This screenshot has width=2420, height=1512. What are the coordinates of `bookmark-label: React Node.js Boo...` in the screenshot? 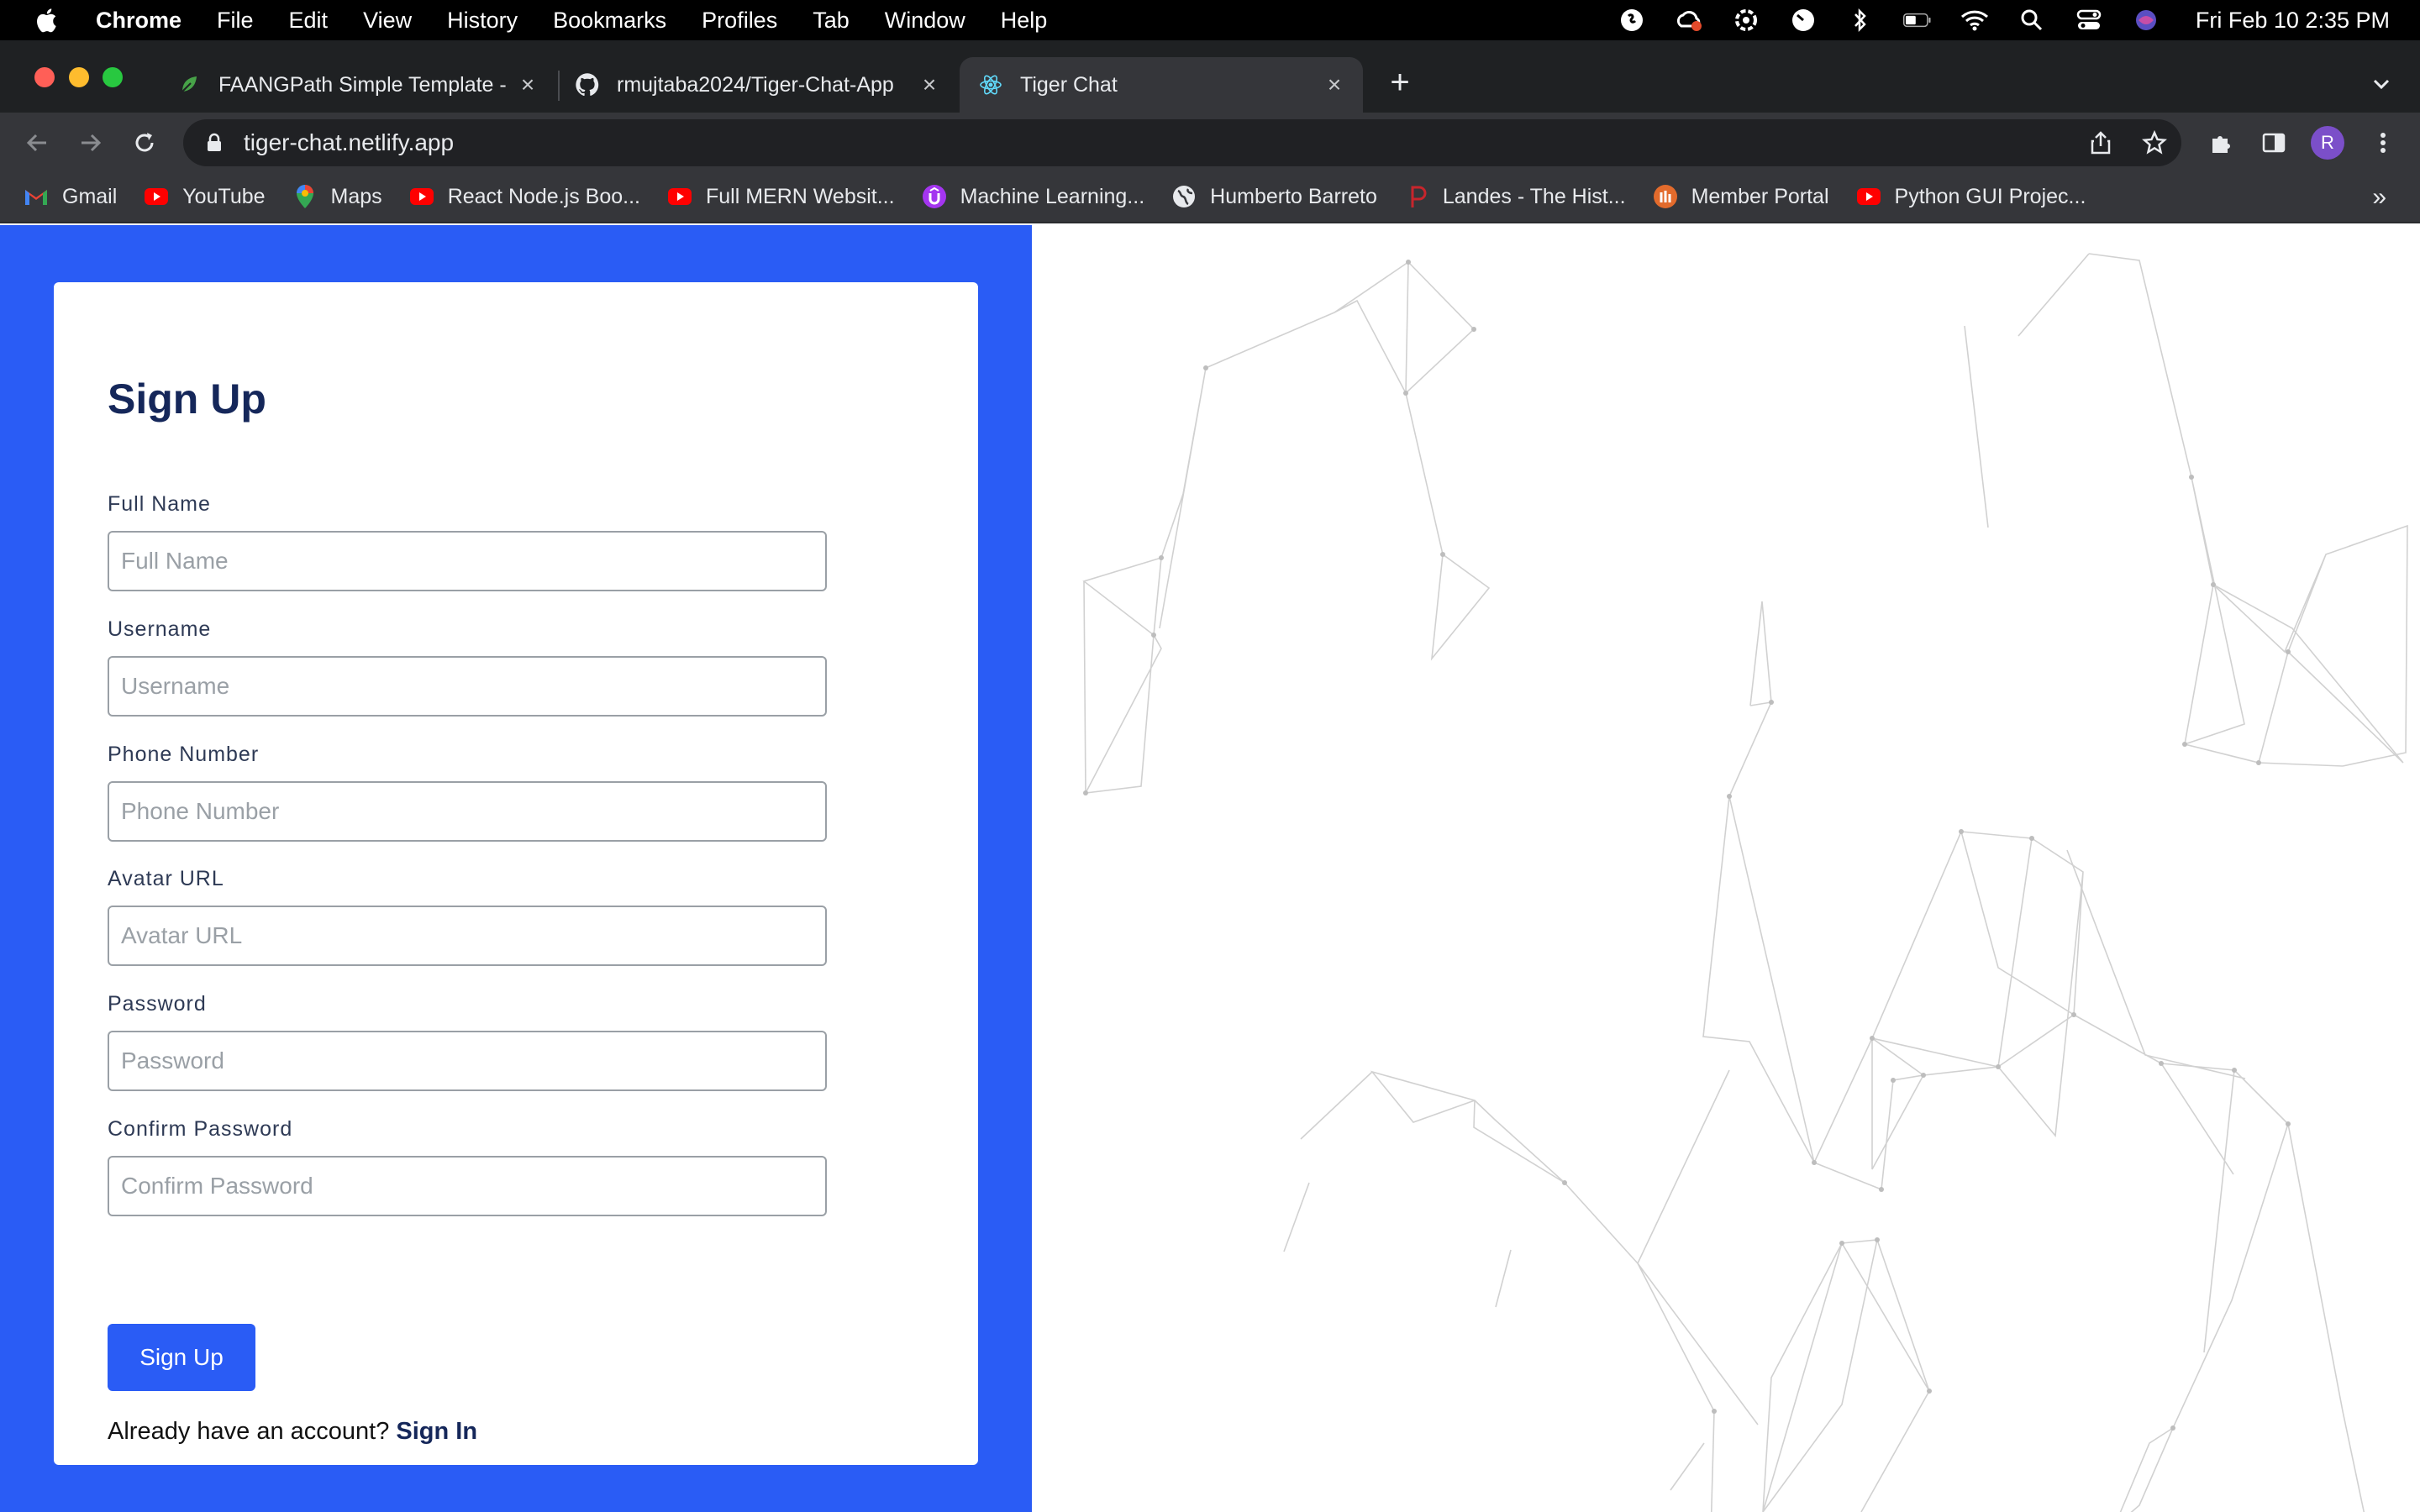 It's located at (543, 196).